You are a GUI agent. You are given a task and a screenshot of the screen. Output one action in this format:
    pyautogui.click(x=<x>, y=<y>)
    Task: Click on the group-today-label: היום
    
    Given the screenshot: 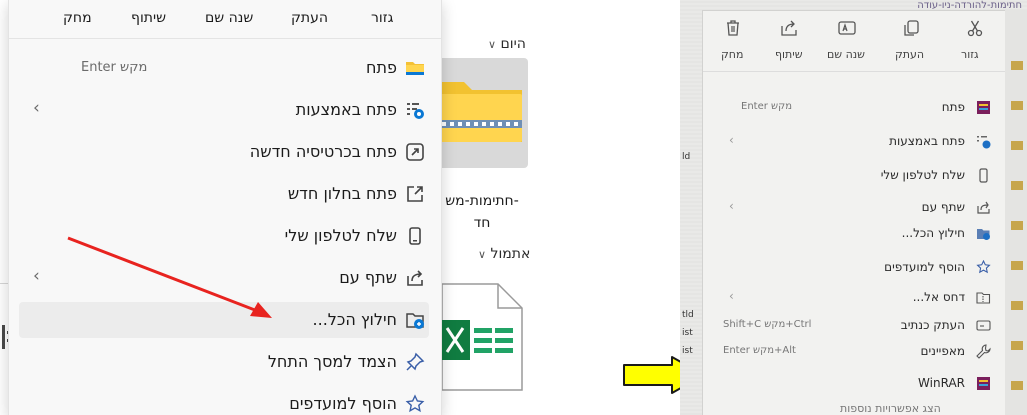 What is the action you would take?
    pyautogui.click(x=513, y=44)
    